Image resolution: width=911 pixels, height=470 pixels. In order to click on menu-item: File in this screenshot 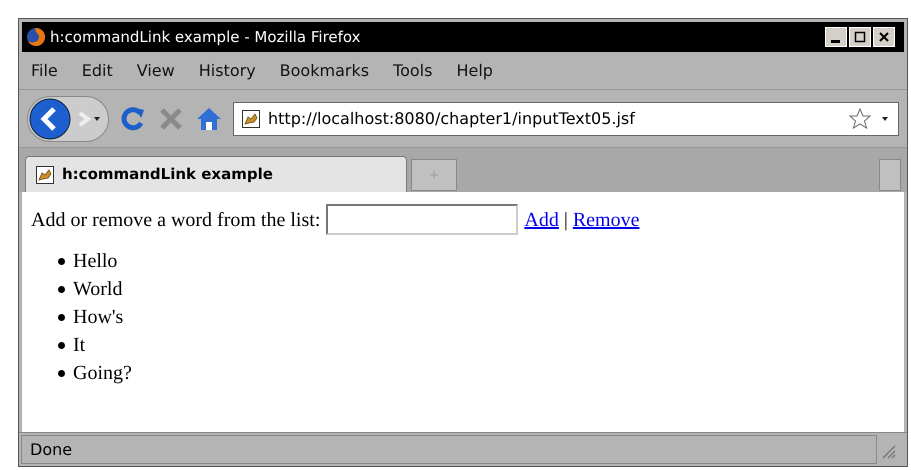, I will do `click(44, 70)`.